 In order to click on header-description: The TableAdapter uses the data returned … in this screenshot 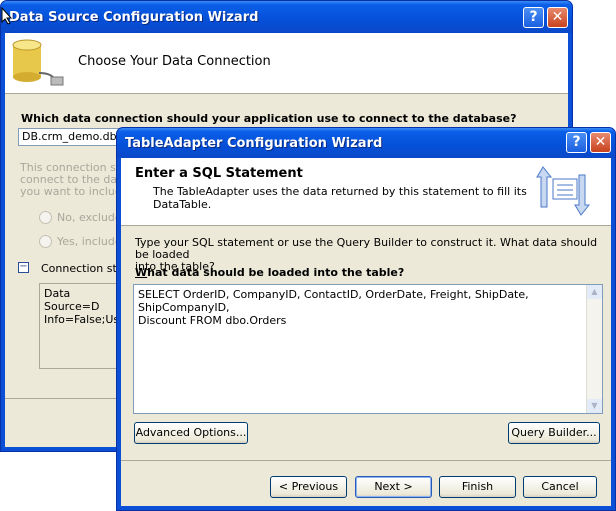, I will do `click(340, 198)`.